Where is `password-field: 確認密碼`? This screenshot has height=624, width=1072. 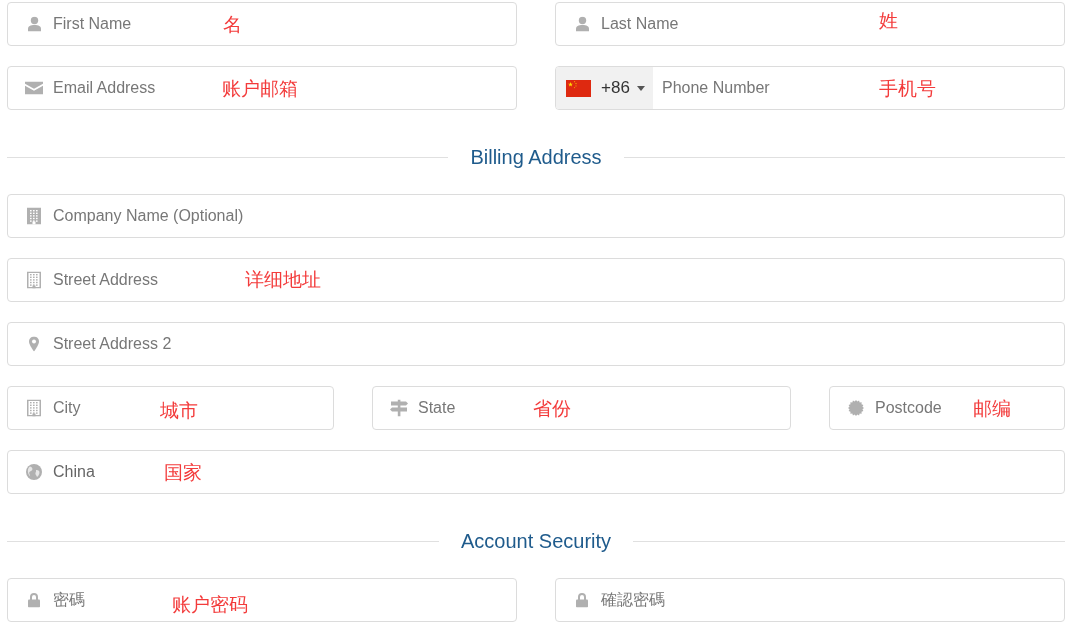 password-field: 確認密碼 is located at coordinates (810, 600).